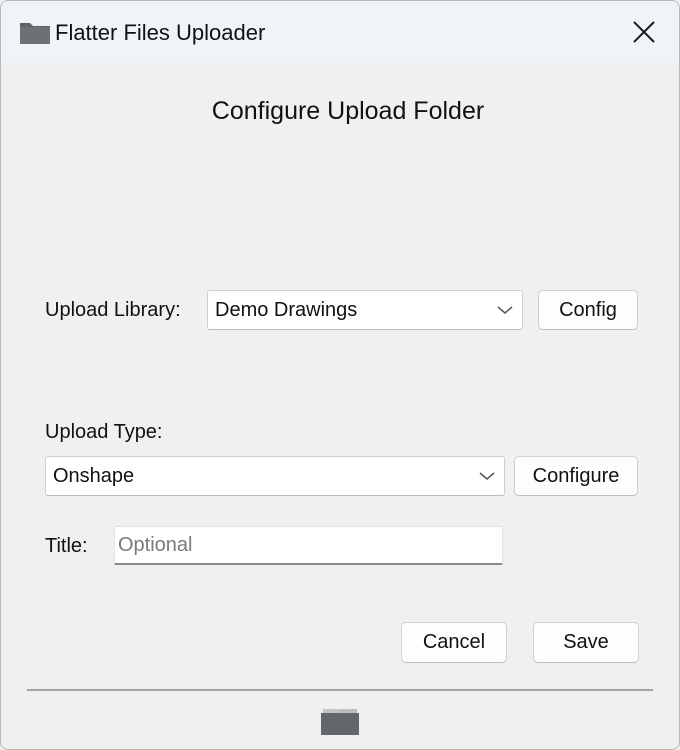 The image size is (680, 750). I want to click on upload-library-label: Upload Library:, so click(113, 310).